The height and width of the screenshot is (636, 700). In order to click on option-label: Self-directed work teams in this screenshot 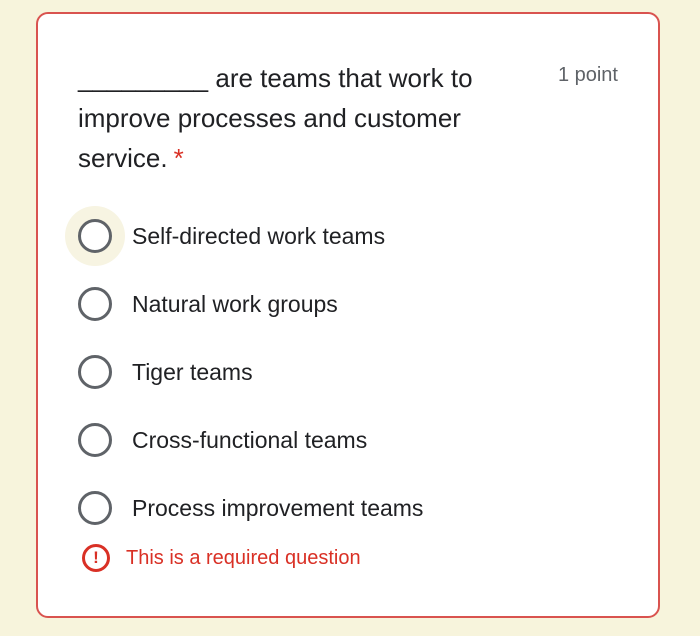, I will do `click(259, 235)`.